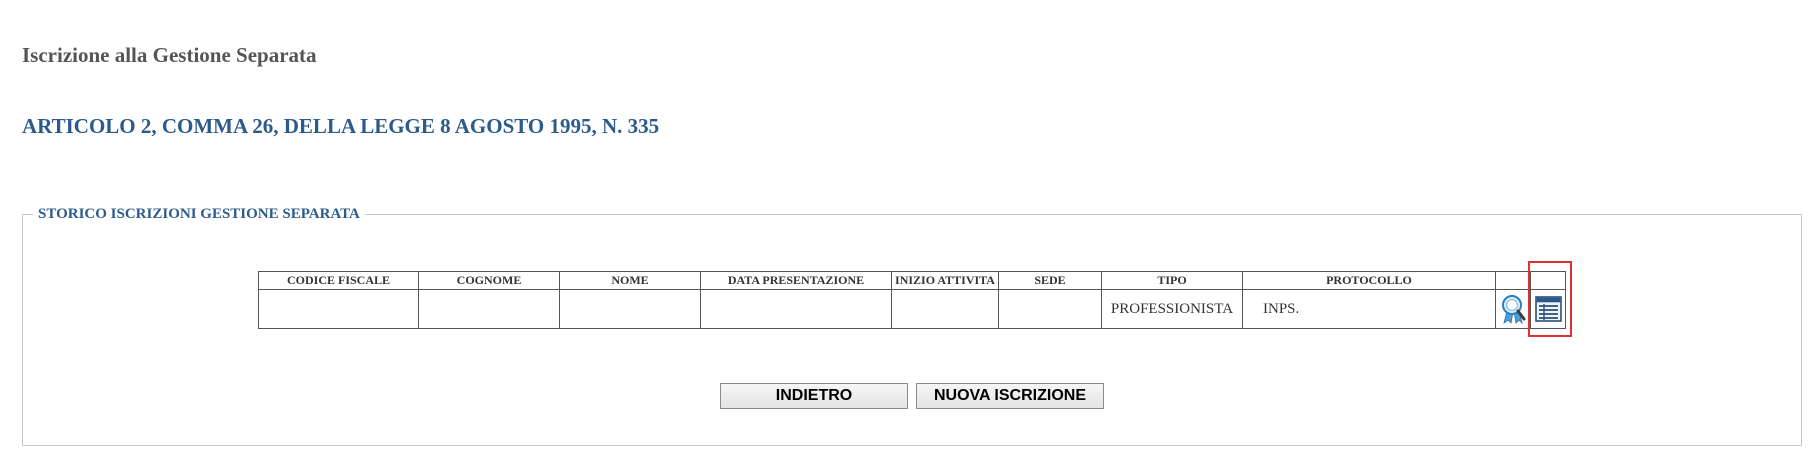 The image size is (1812, 465). I want to click on column-header-inizio-attivita: INIZIO ATTIVITA, so click(945, 280).